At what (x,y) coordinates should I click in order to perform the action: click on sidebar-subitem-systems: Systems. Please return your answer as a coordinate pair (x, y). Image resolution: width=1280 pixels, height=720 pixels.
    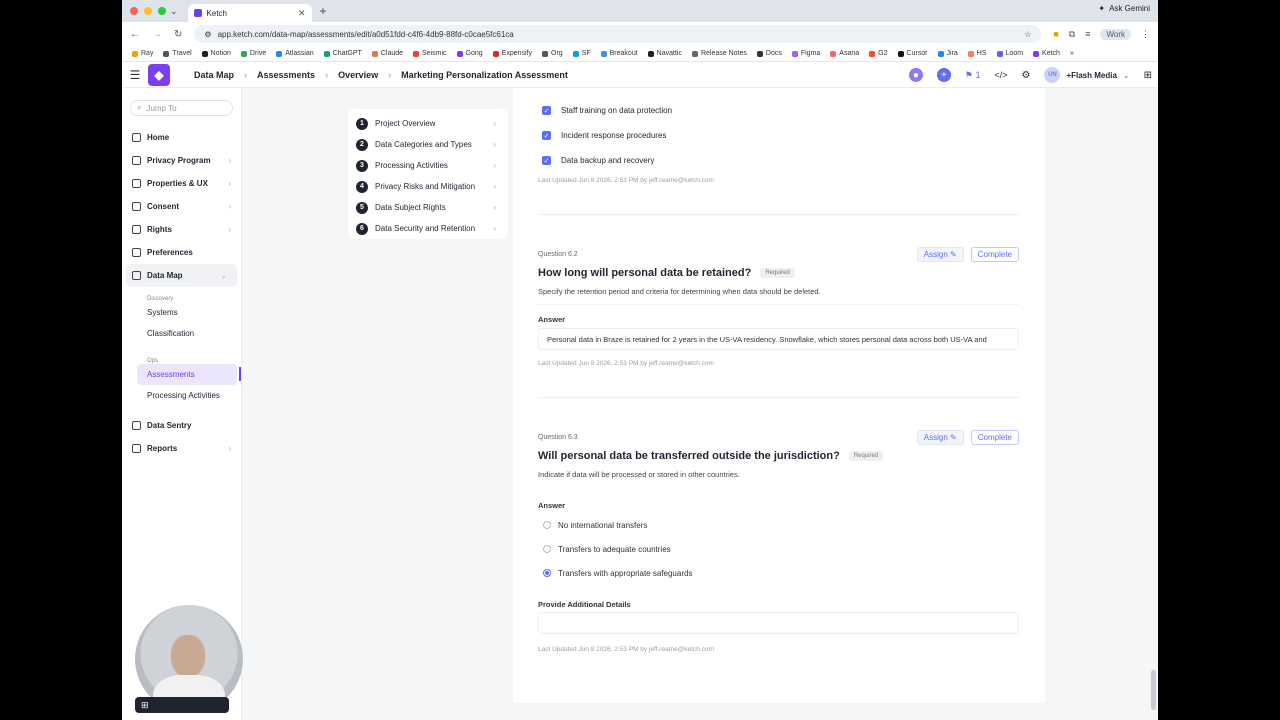
    Looking at the image, I should click on (181, 312).